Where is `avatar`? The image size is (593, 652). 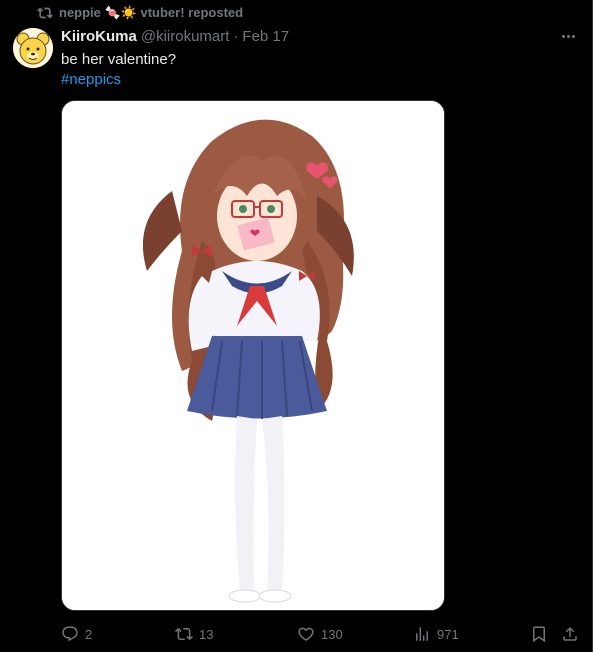 avatar is located at coordinates (33, 48).